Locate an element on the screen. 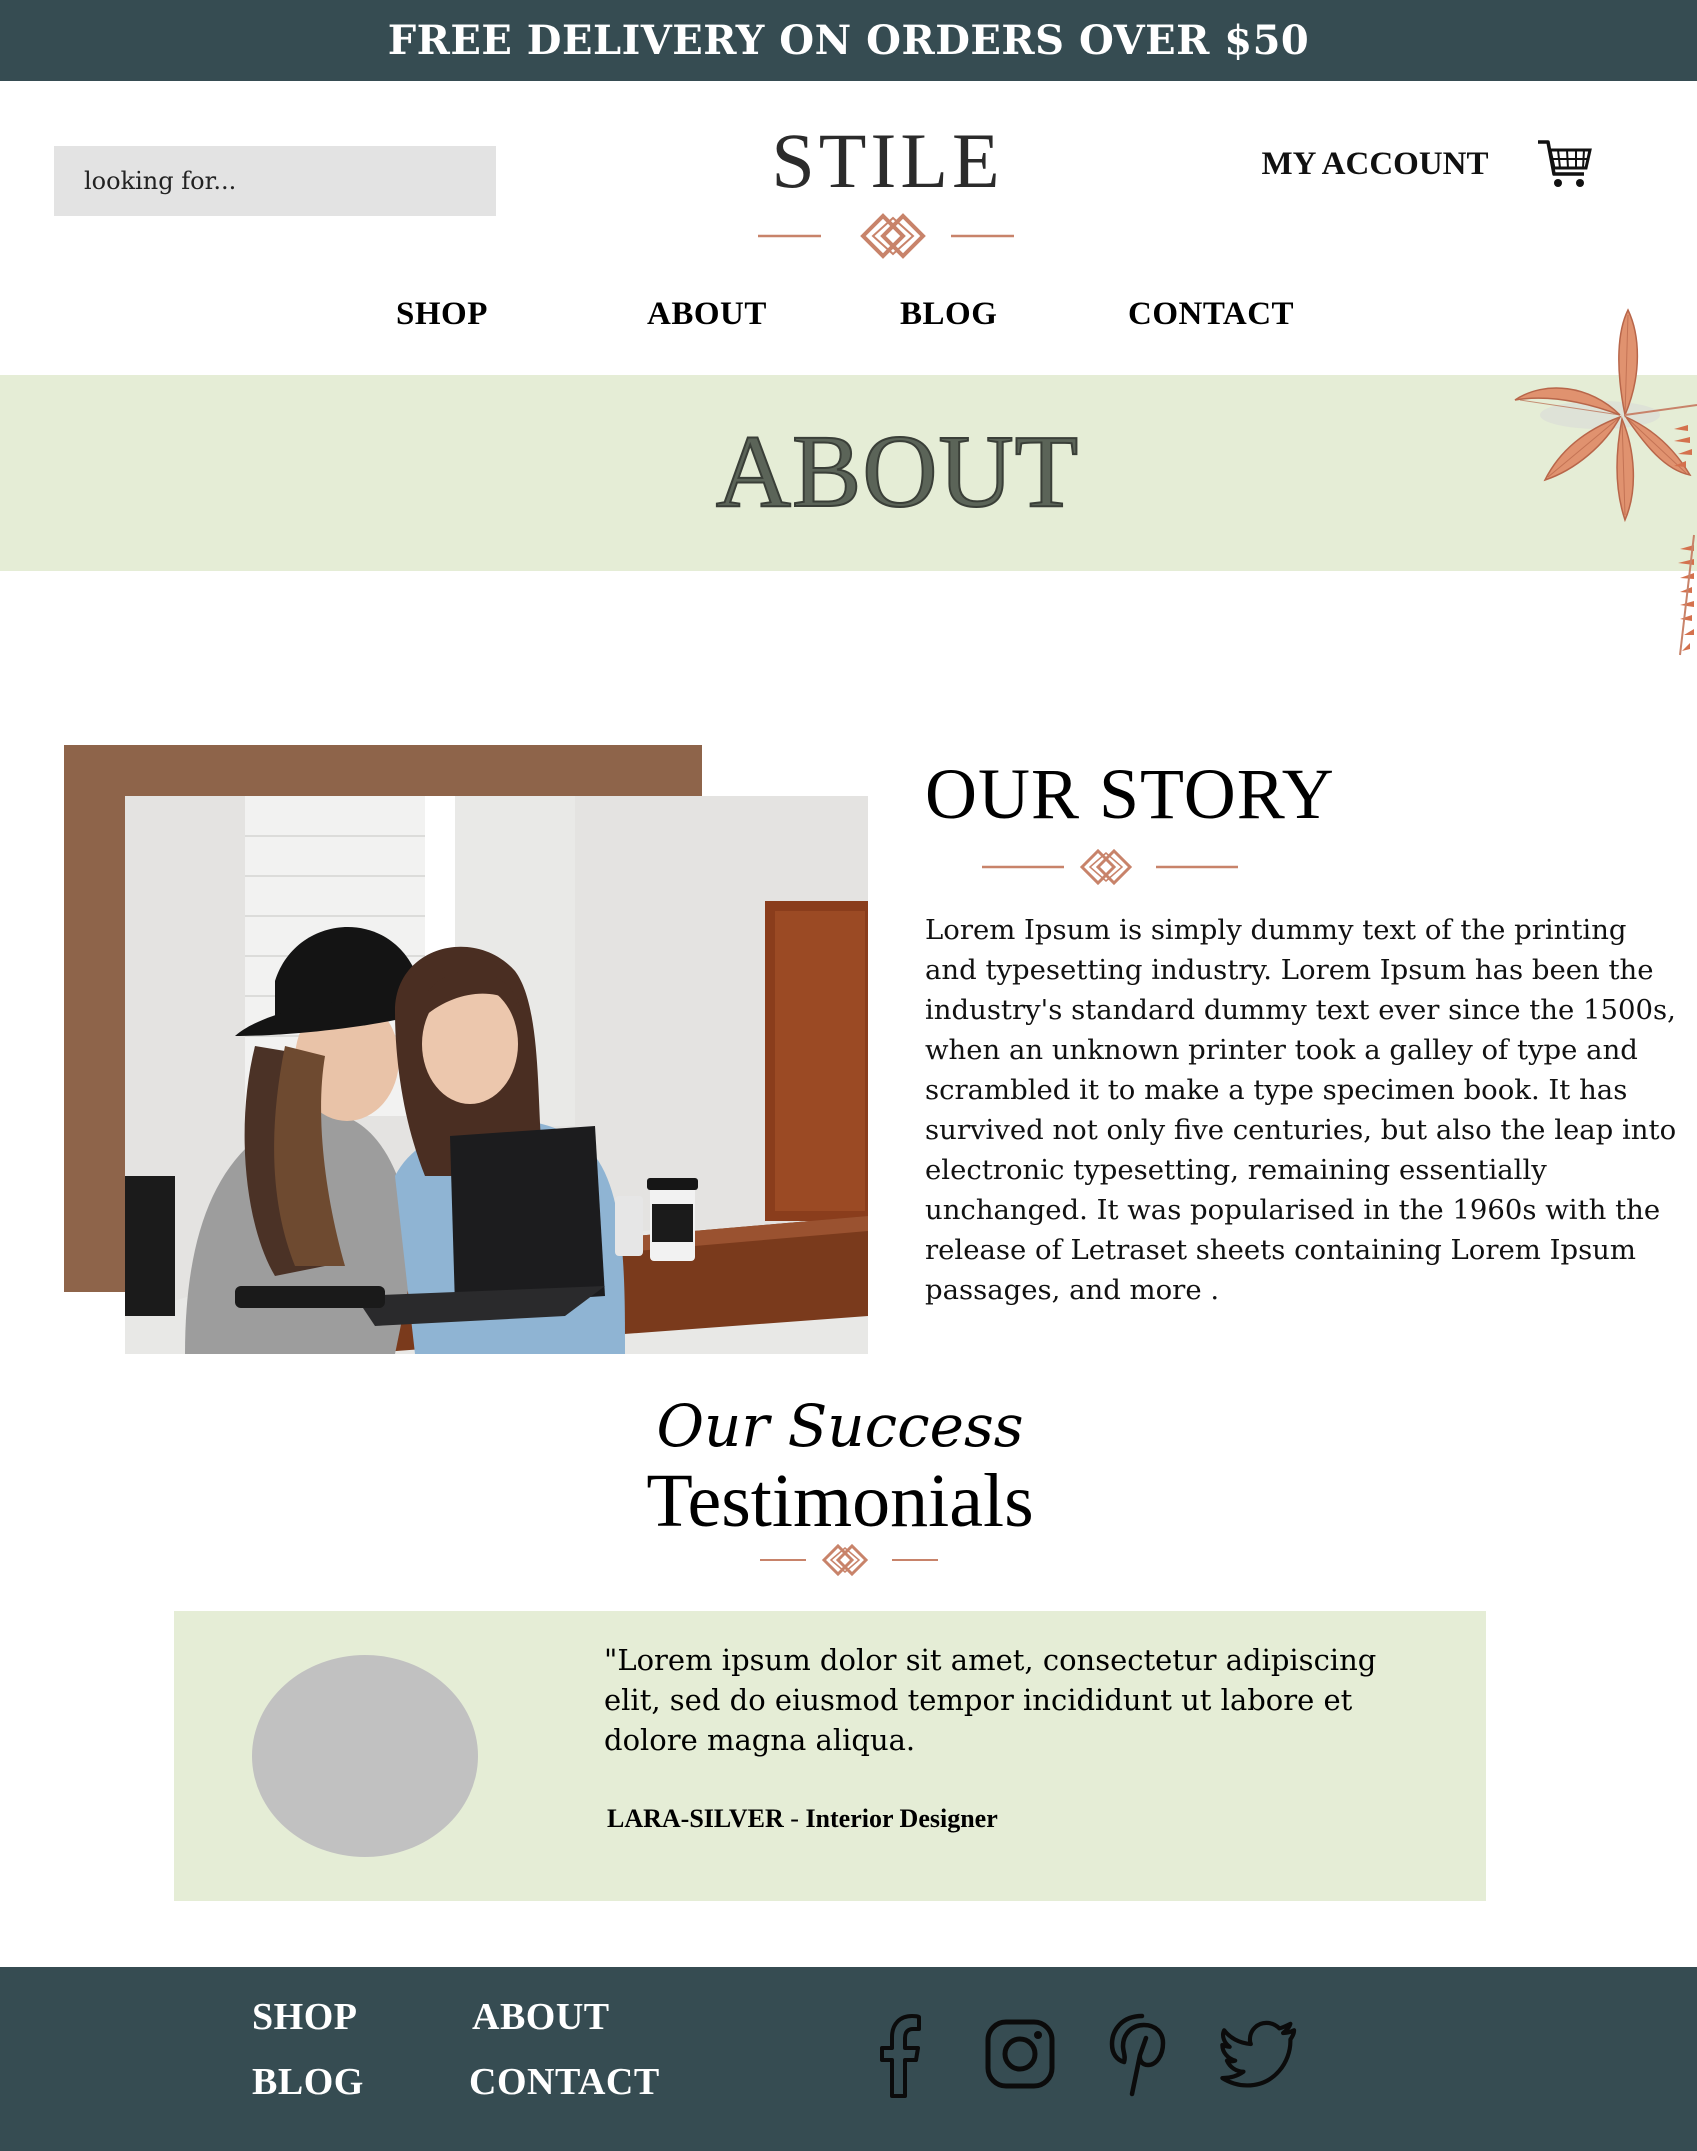 This screenshot has height=2151, width=1697. nav-about: ABOUT is located at coordinates (707, 314).